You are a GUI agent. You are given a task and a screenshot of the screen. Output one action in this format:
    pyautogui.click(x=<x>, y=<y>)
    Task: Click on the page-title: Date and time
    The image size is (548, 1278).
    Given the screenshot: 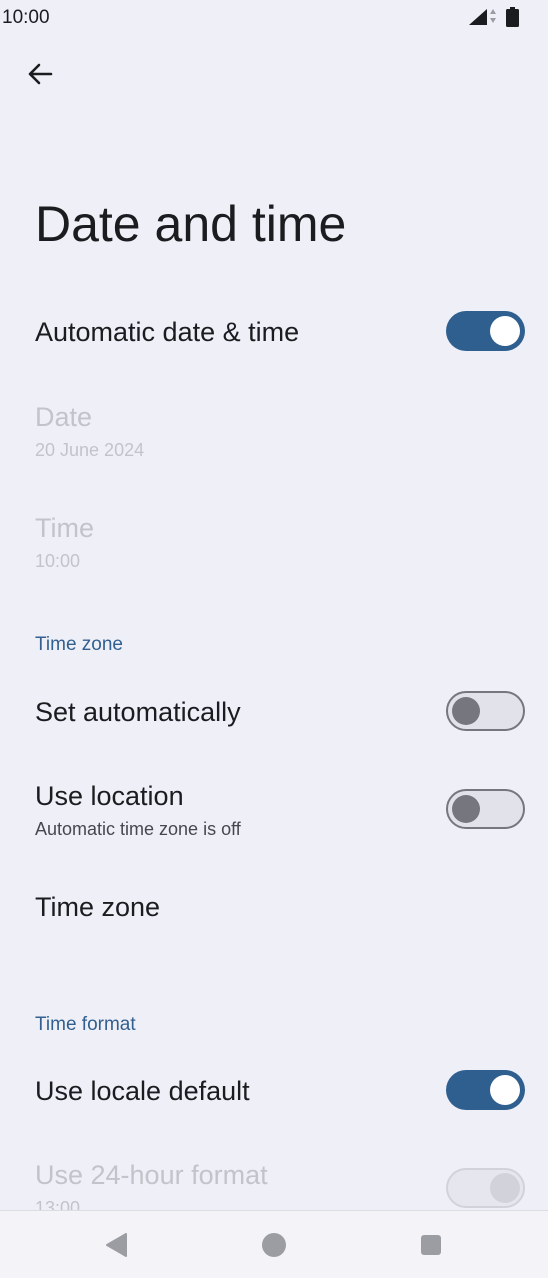 What is the action you would take?
    pyautogui.click(x=191, y=224)
    